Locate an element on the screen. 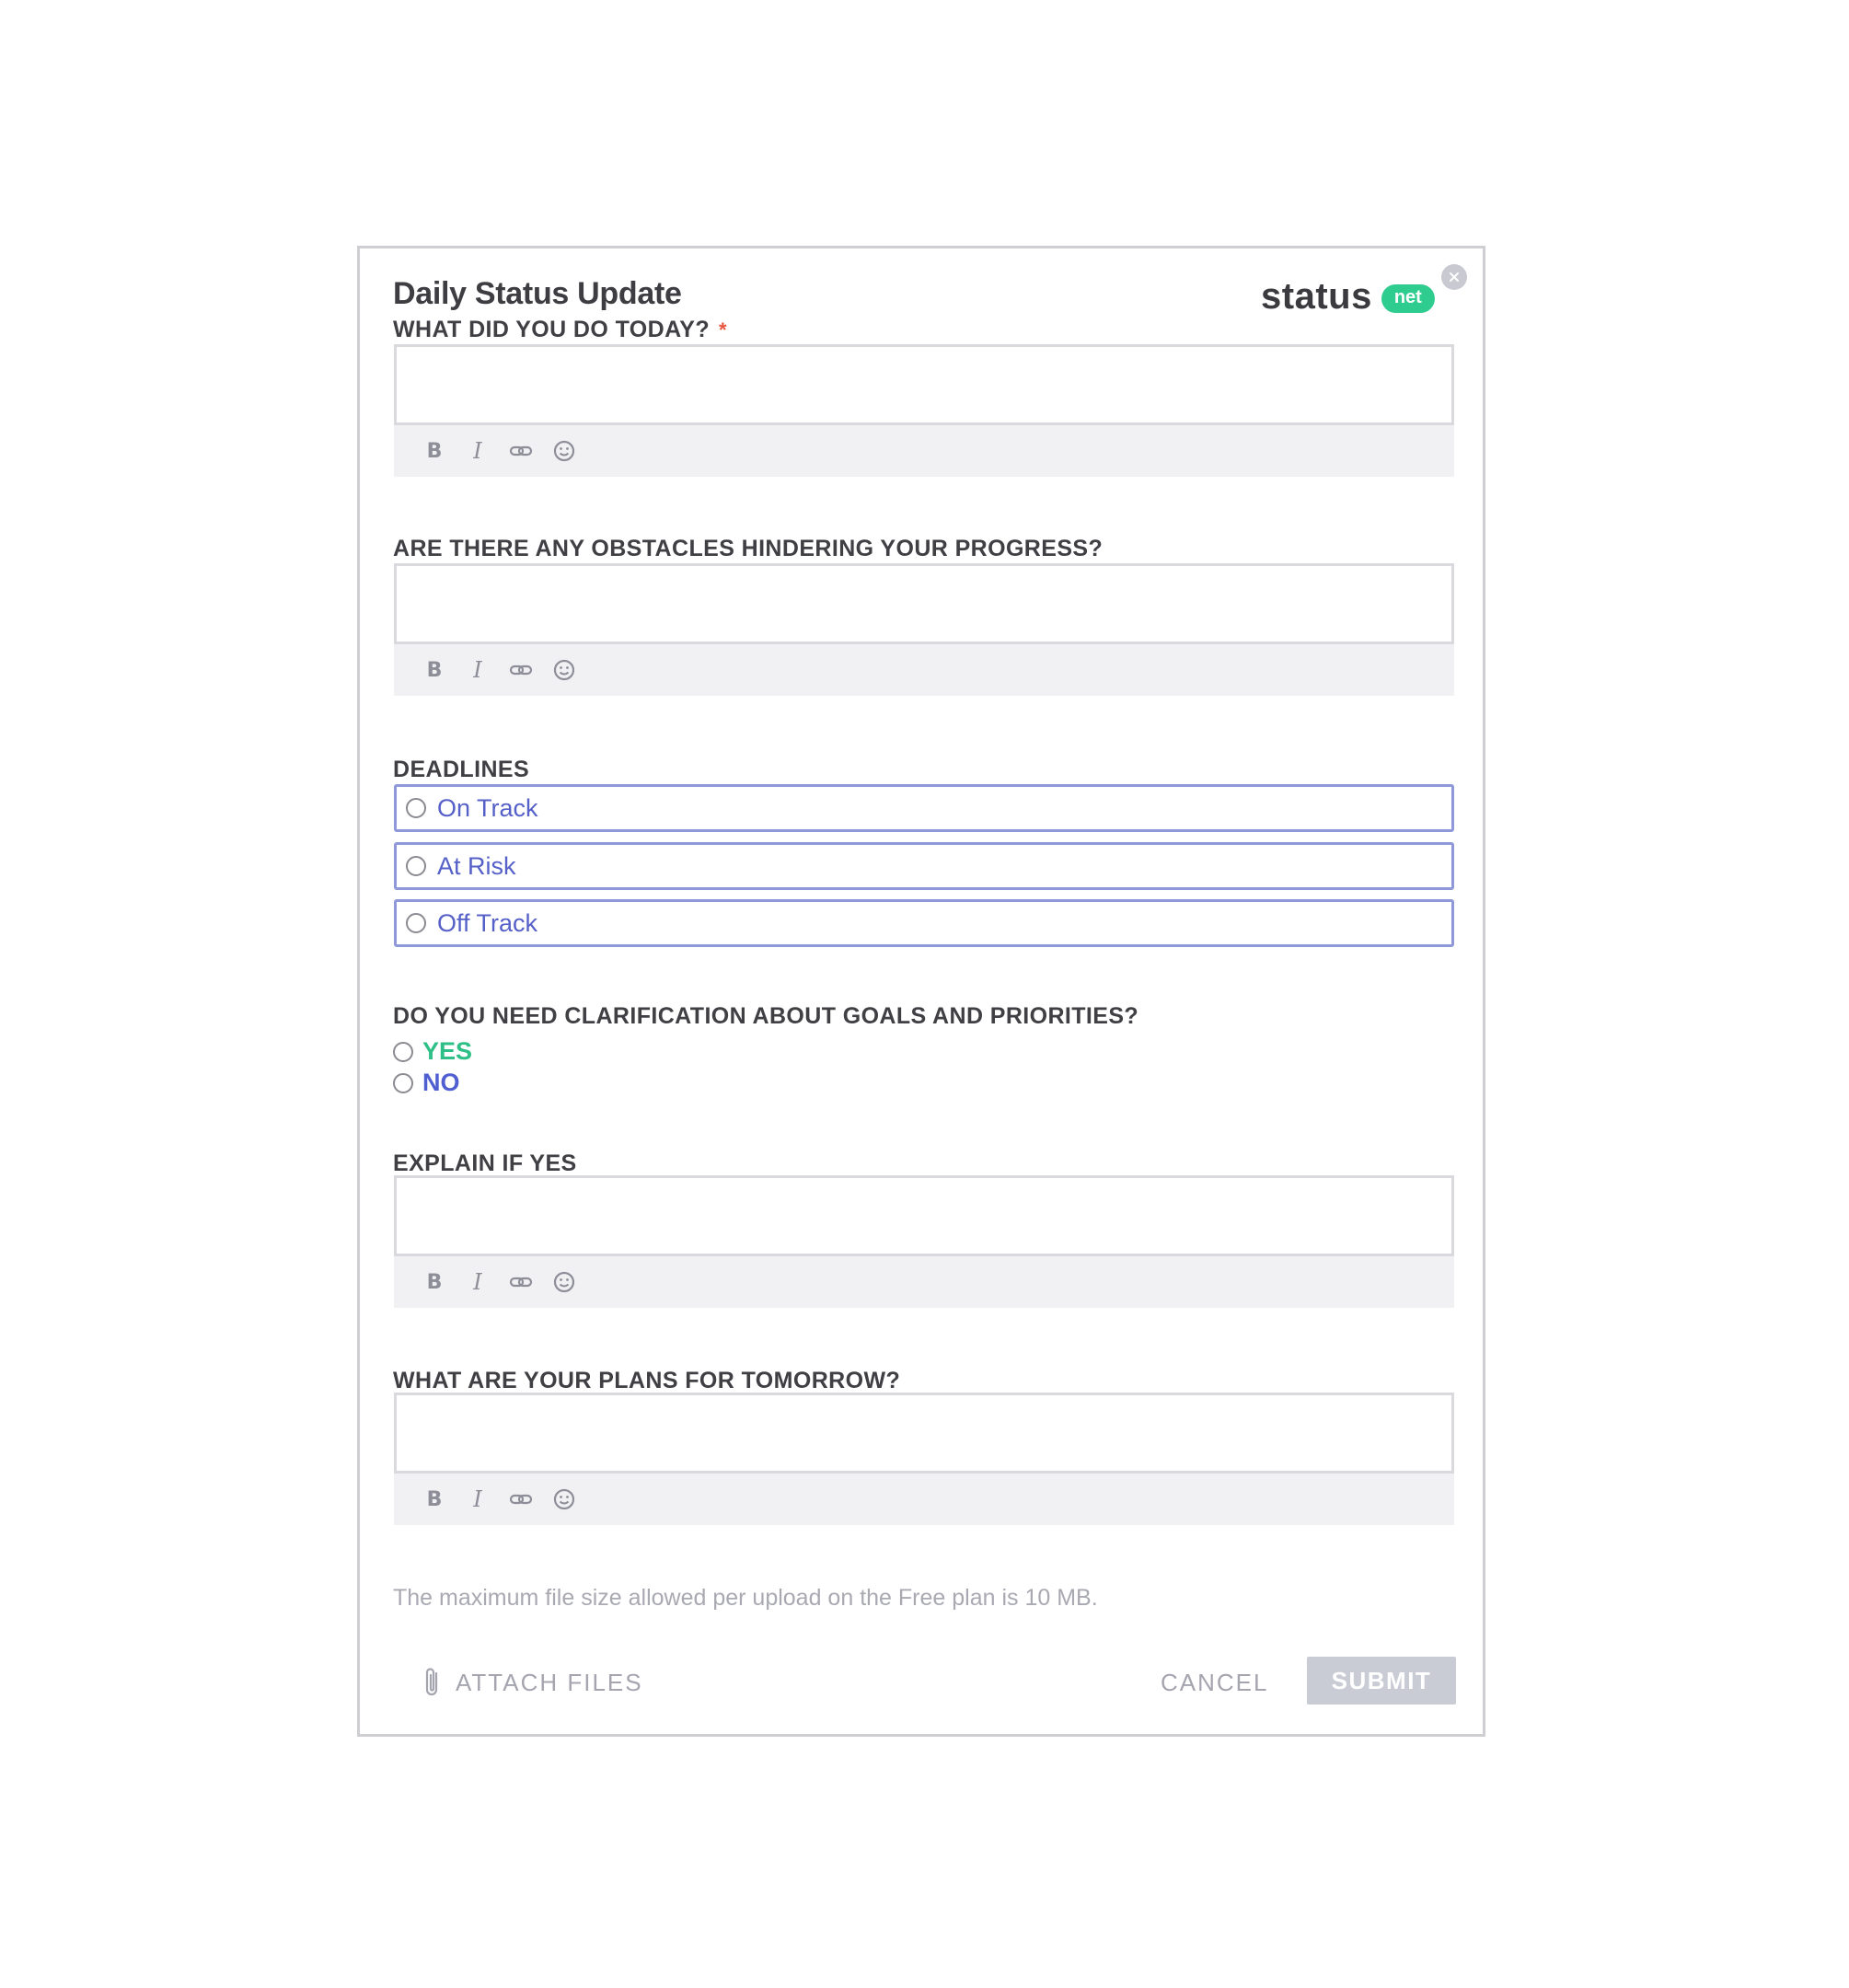 The width and height of the screenshot is (1849, 1988). logo-badge: net is located at coordinates (1408, 298).